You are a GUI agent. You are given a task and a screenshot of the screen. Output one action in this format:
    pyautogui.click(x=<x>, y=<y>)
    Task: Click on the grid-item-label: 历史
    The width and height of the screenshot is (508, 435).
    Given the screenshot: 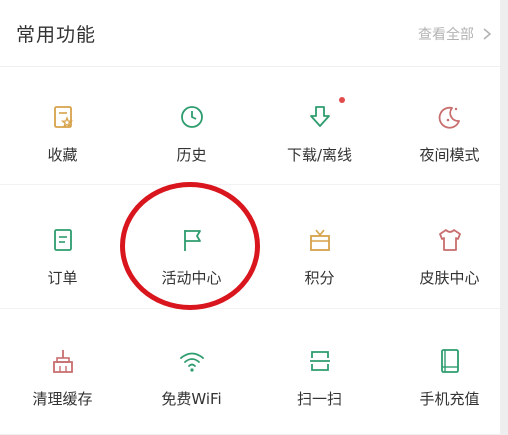 What is the action you would take?
    pyautogui.click(x=191, y=155)
    